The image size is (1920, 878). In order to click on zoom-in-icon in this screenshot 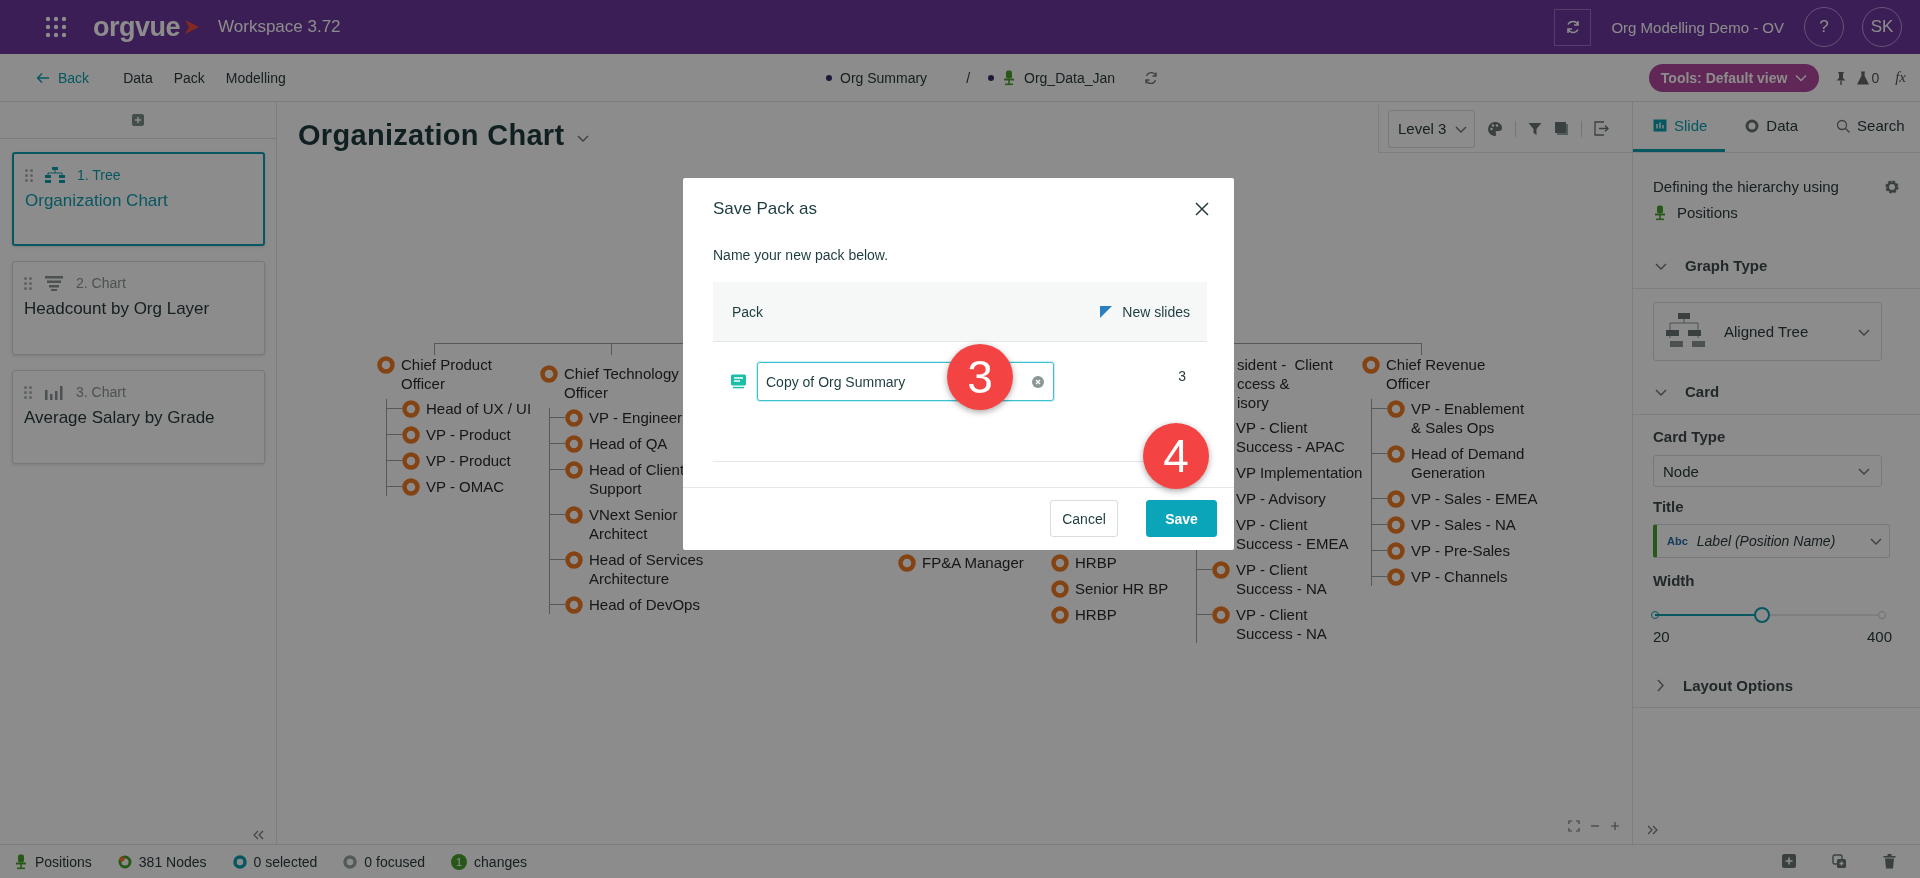, I will do `click(1615, 826)`.